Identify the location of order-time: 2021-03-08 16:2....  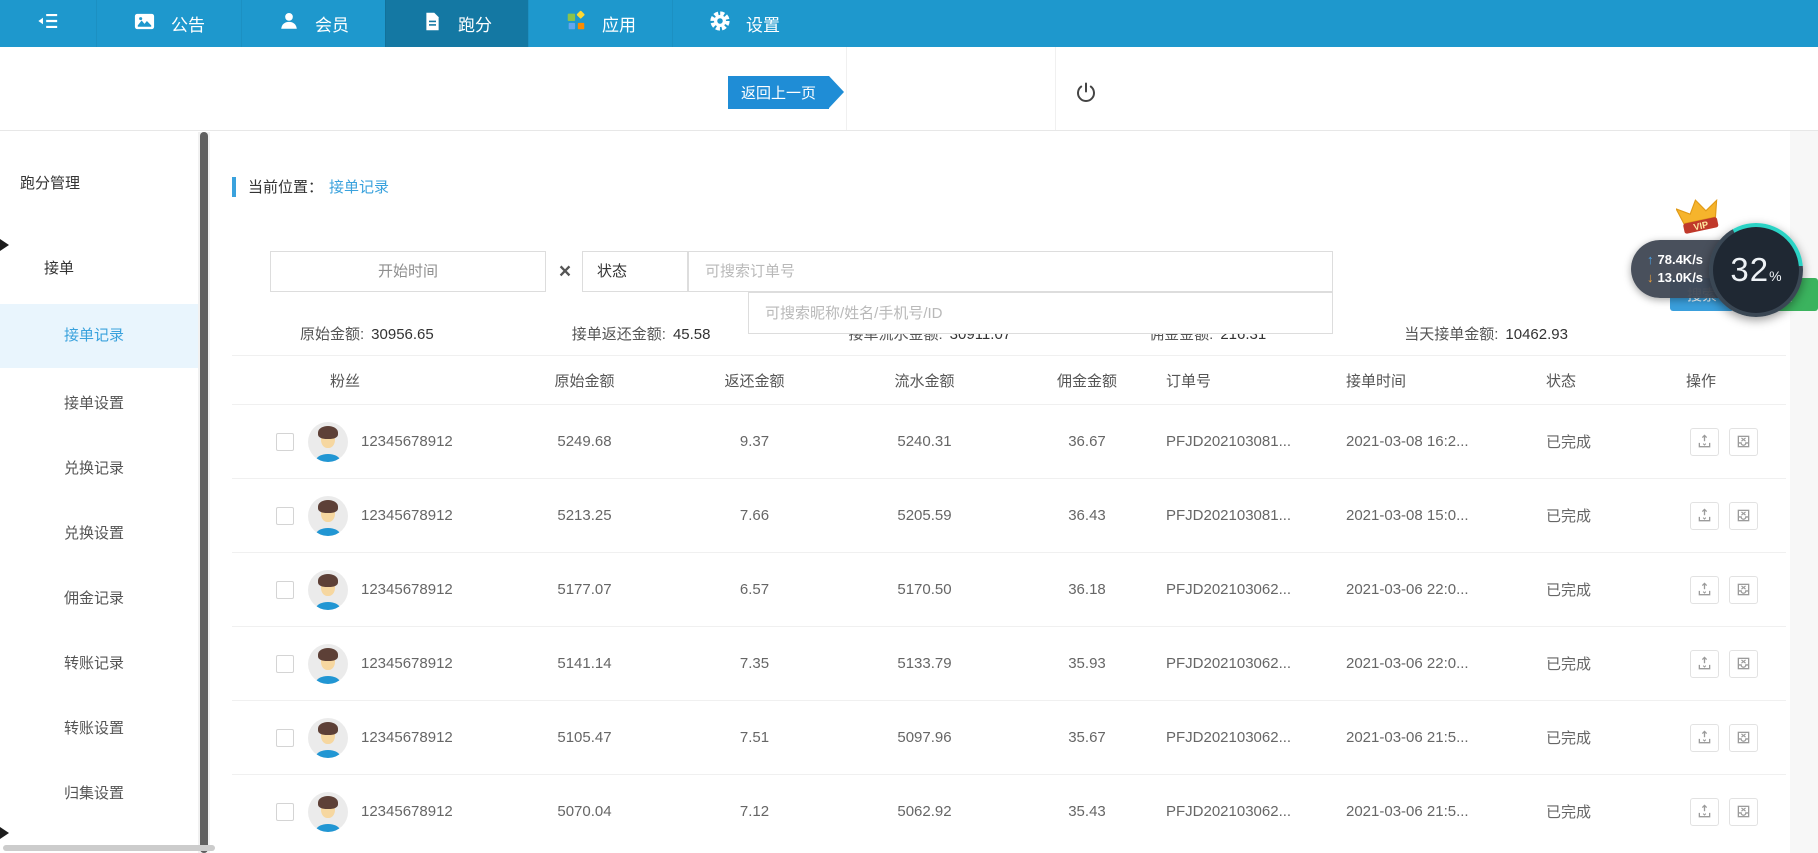
(1442, 441).